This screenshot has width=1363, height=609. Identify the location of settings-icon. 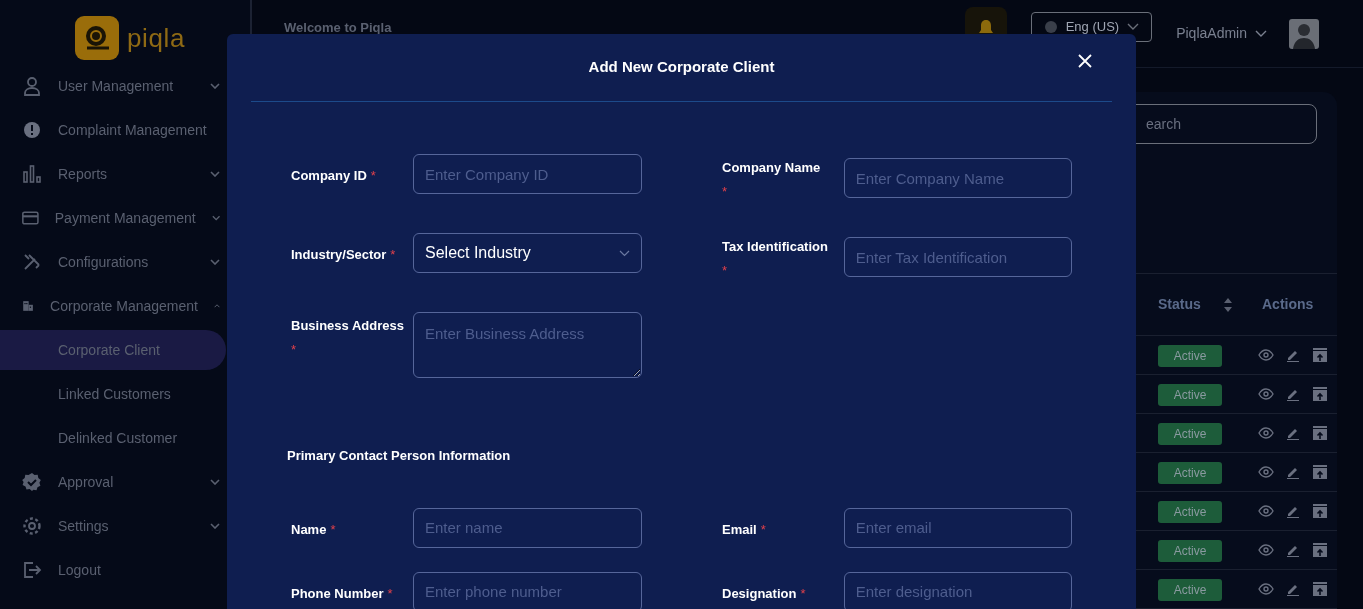
(32, 526).